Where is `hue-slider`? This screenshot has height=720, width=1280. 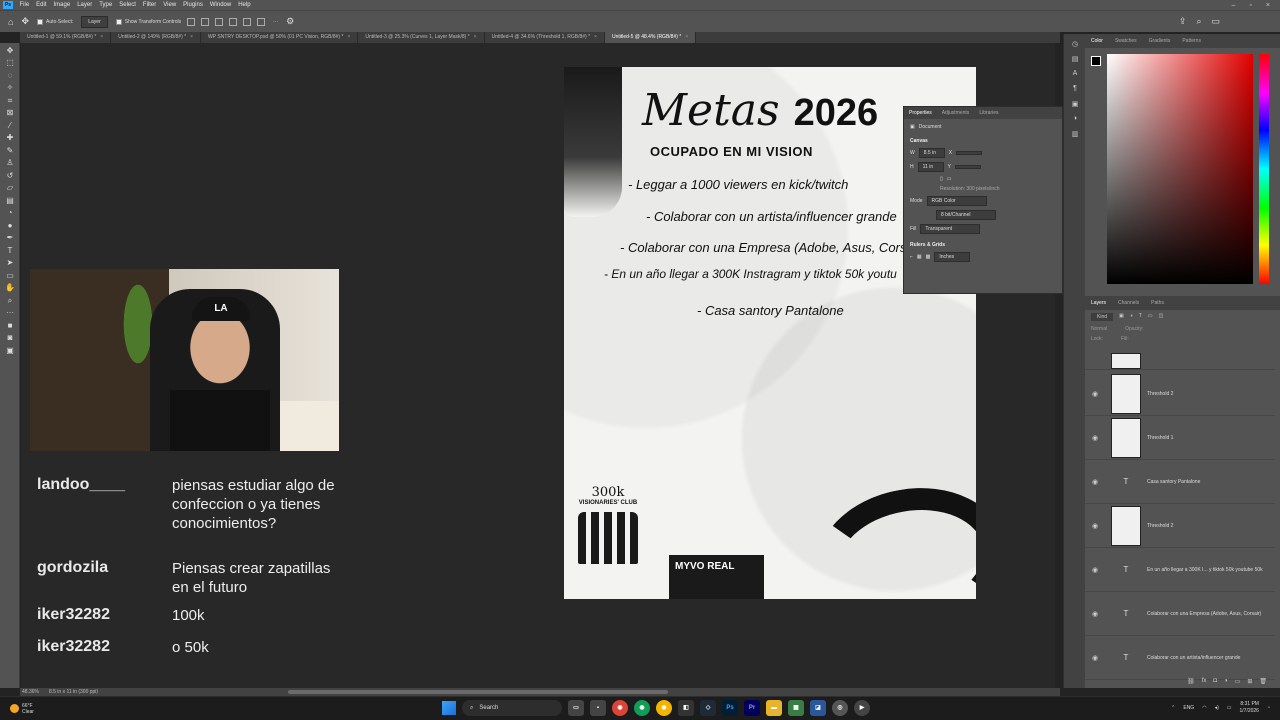 hue-slider is located at coordinates (1264, 169).